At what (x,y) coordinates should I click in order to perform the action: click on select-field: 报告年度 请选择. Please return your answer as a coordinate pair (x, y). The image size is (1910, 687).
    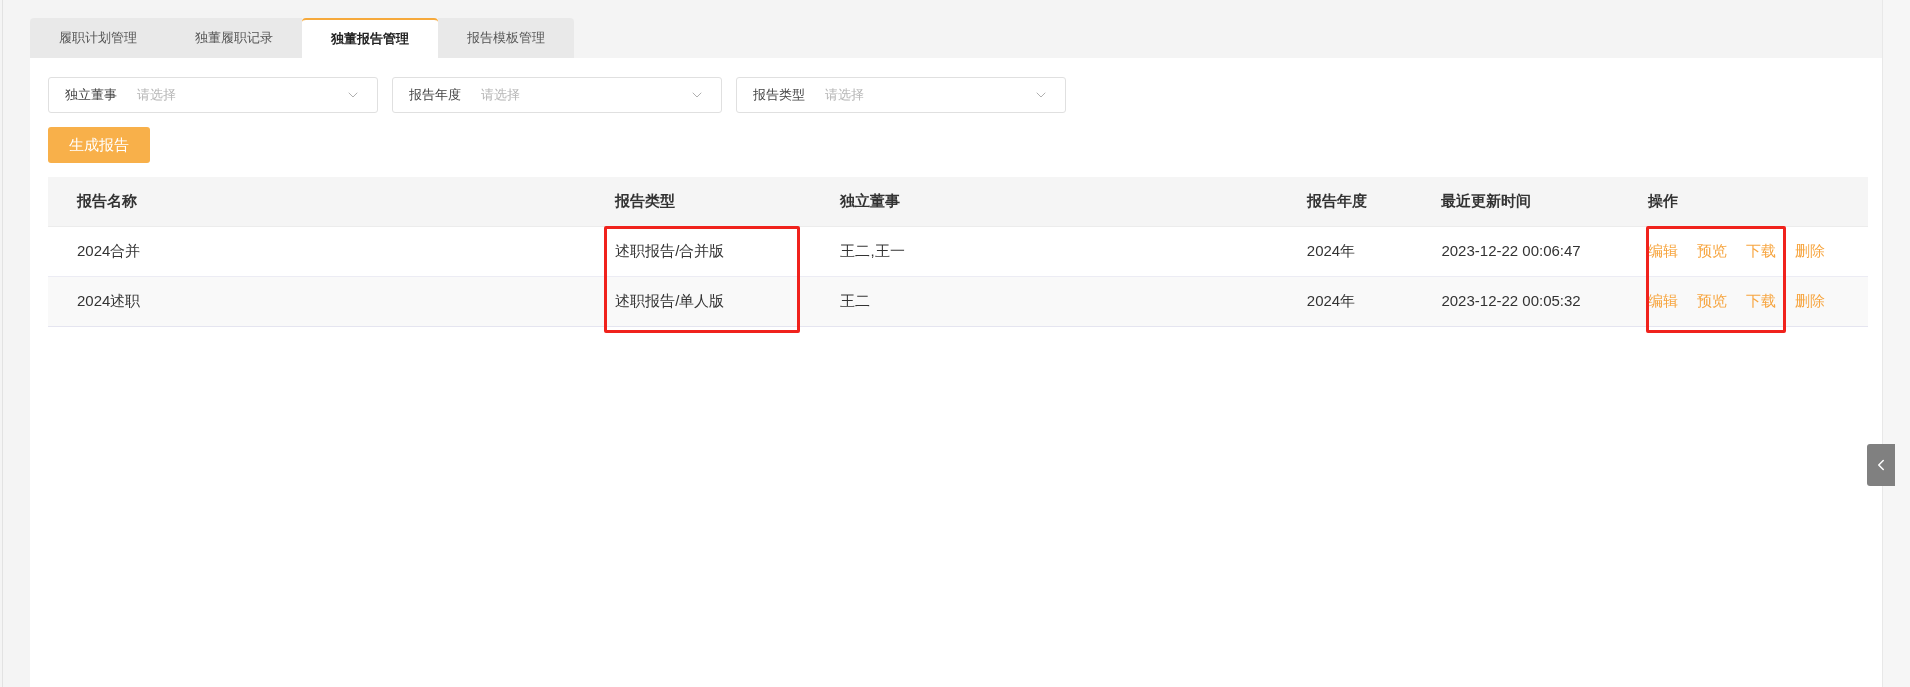
    Looking at the image, I should click on (557, 95).